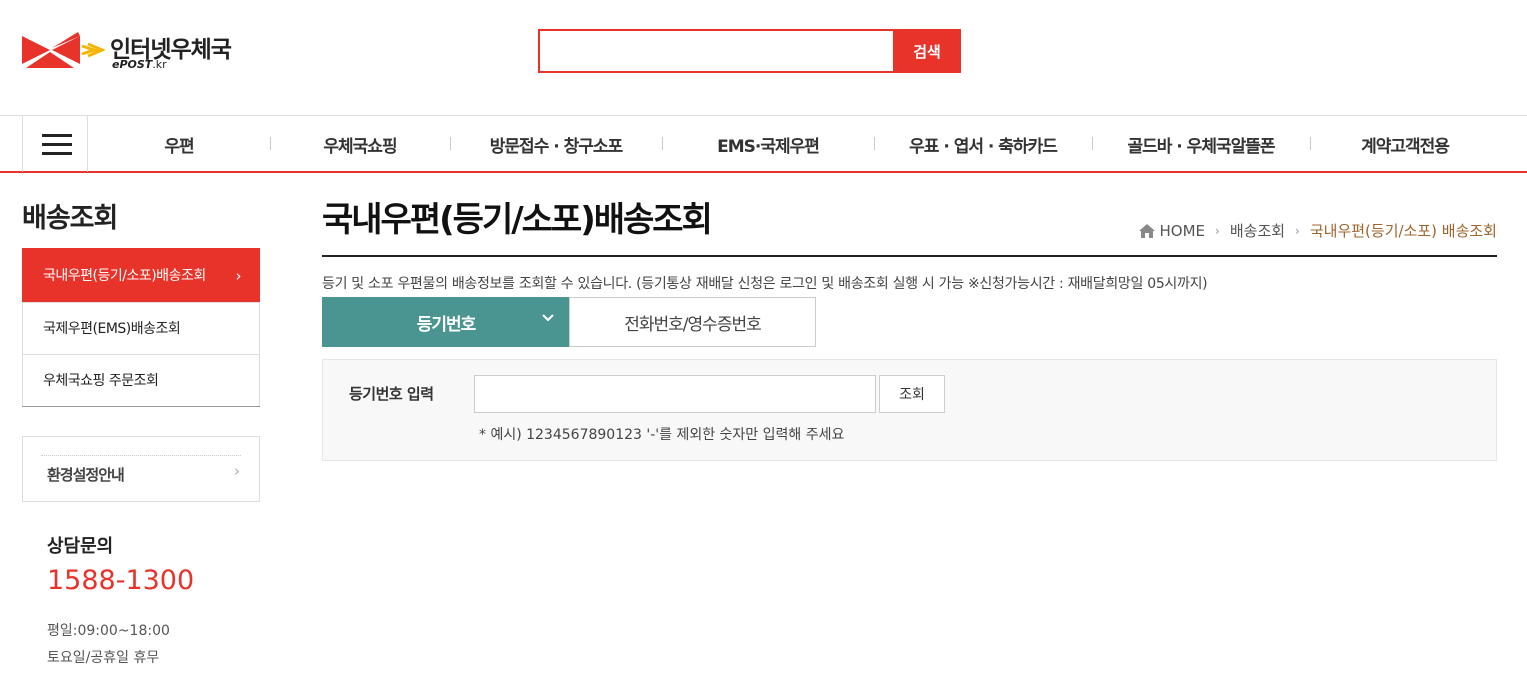 The width and height of the screenshot is (1527, 690). What do you see at coordinates (141, 473) in the screenshot?
I see `env-settings-link: 환경설정안내 ›` at bounding box center [141, 473].